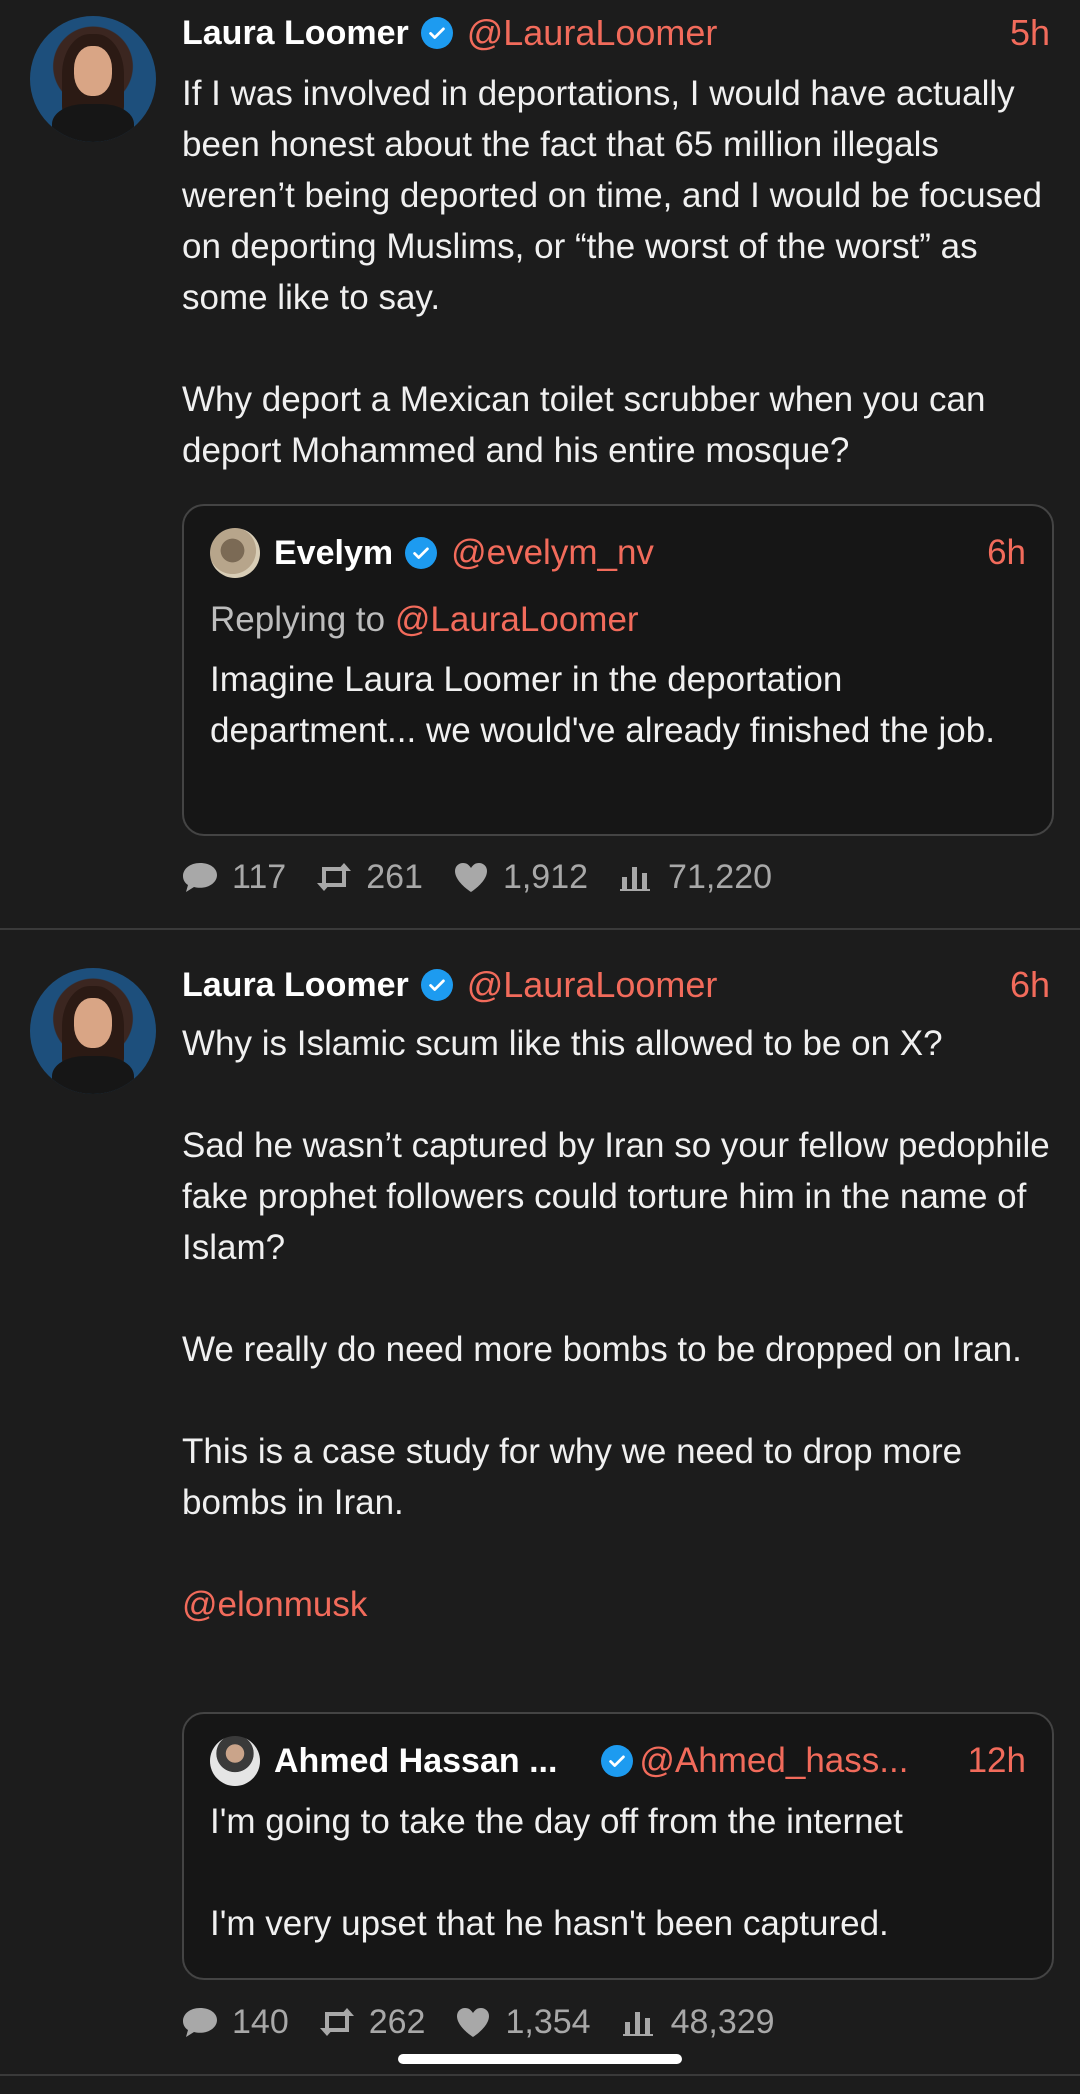 This screenshot has height=2094, width=1080. I want to click on replying-to: Replying to @LauraLoomer, so click(618, 619).